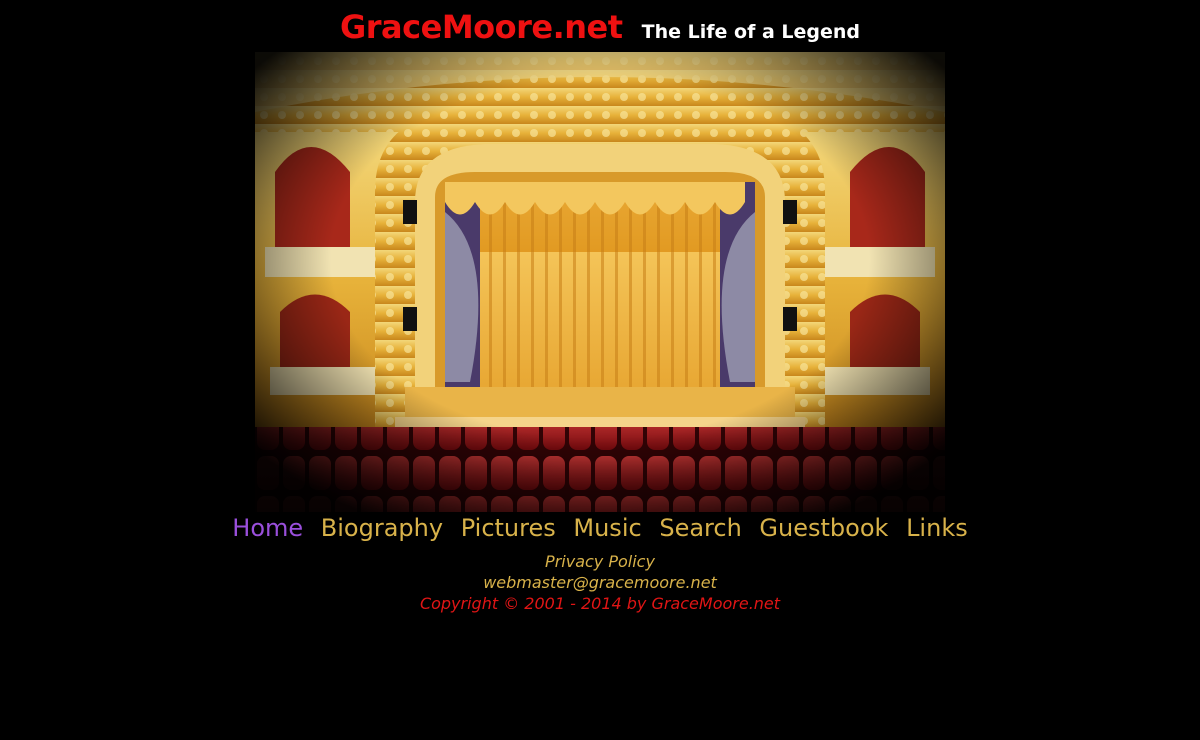 The width and height of the screenshot is (1200, 740). I want to click on webmaster-email-link: webmaster@gracemoore.net, so click(600, 582).